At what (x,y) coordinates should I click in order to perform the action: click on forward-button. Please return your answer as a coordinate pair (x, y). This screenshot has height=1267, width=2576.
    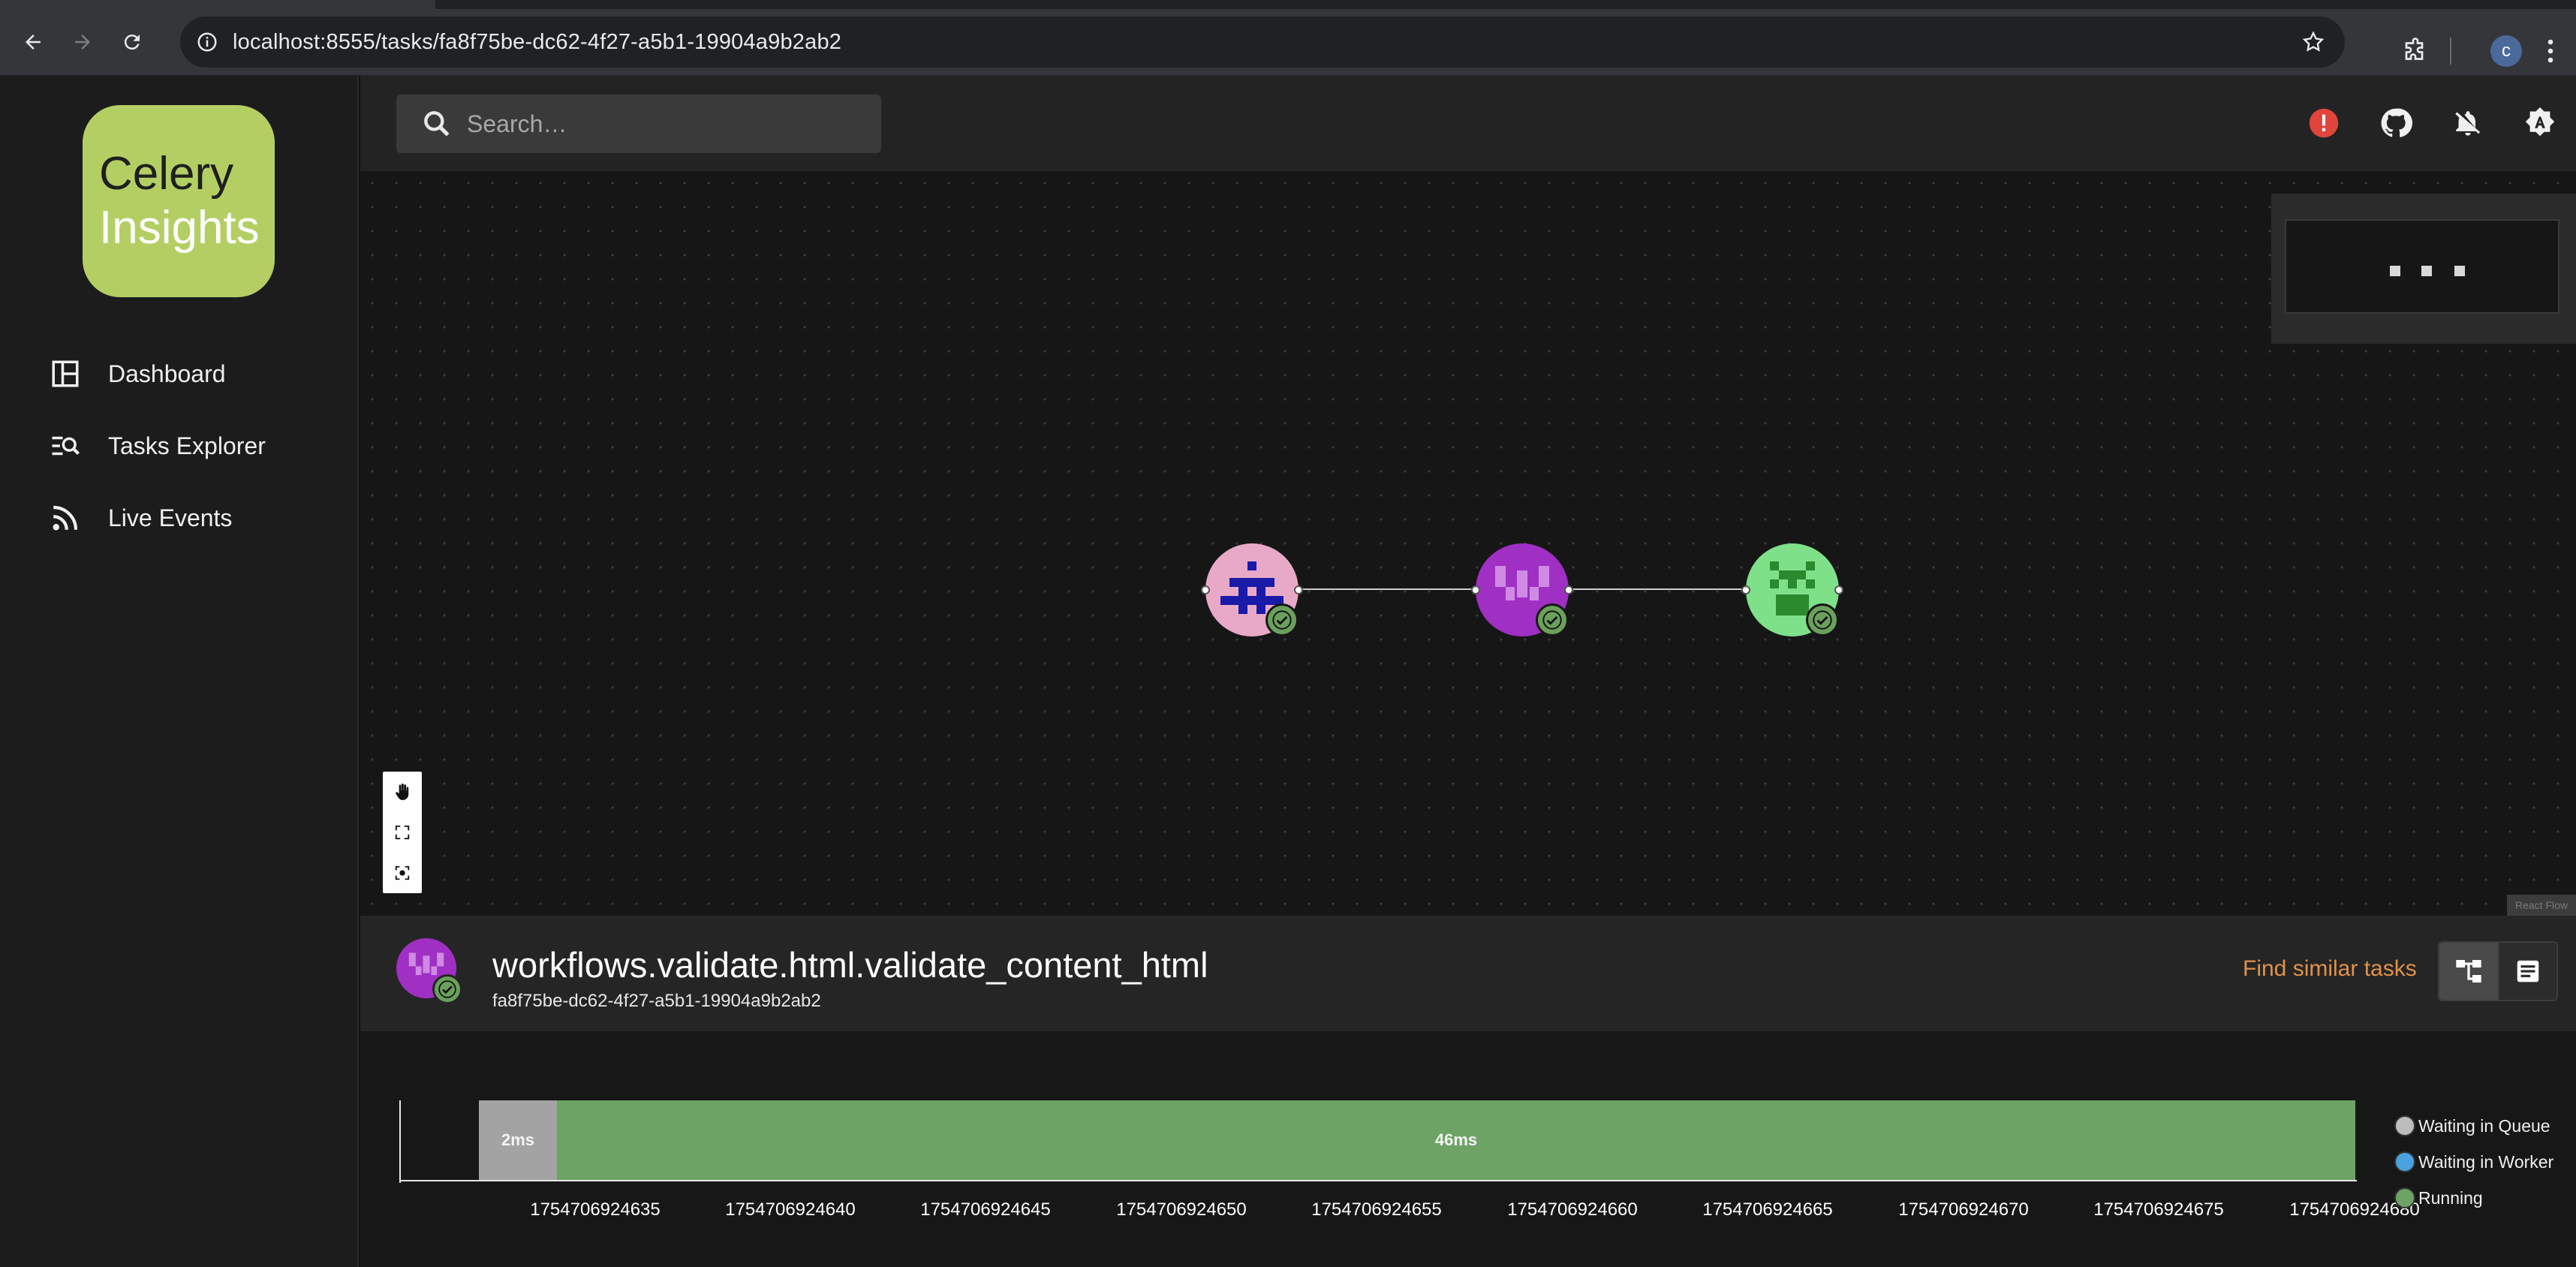
    Looking at the image, I should click on (83, 42).